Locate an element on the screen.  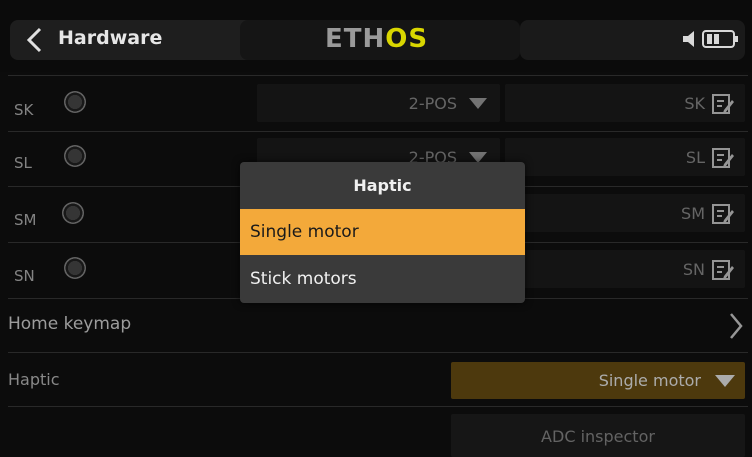
page-title: Hardware is located at coordinates (110, 38).